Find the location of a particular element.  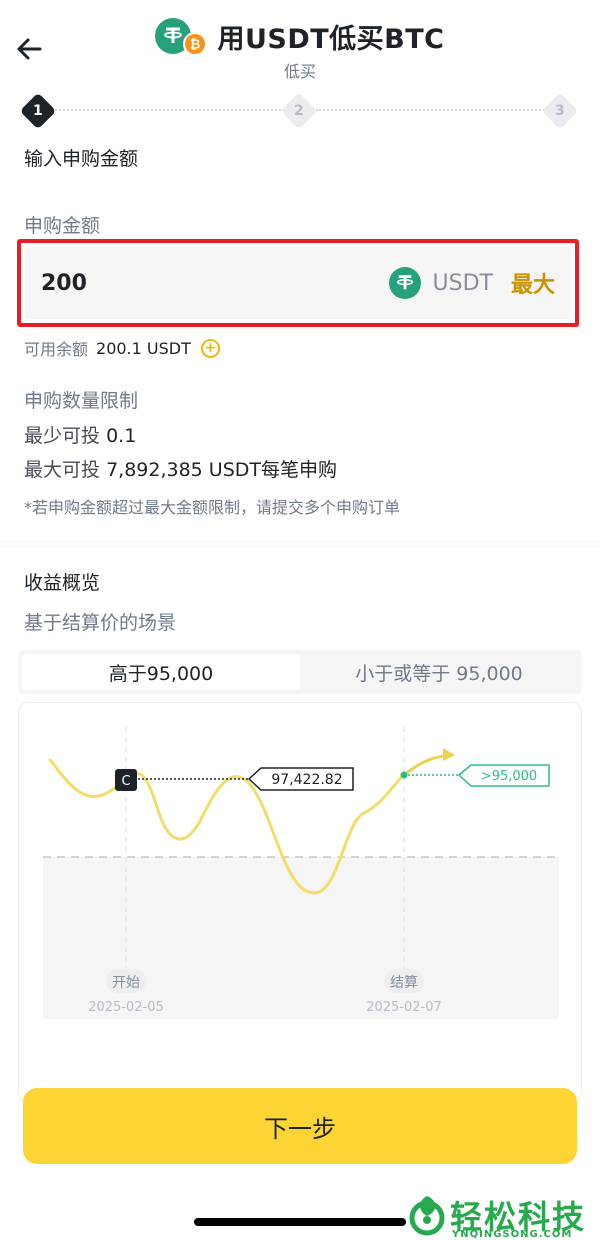

scenario-tabs: 高于95,000 小于或等于 95,000 is located at coordinates (300, 672).